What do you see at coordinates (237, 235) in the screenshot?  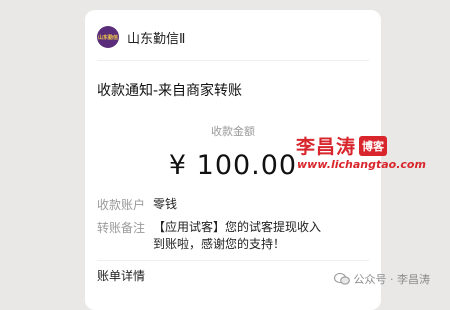 I see `field-value: 【应用试客】您的试客提现收入到账啦，感谢您的支持！` at bounding box center [237, 235].